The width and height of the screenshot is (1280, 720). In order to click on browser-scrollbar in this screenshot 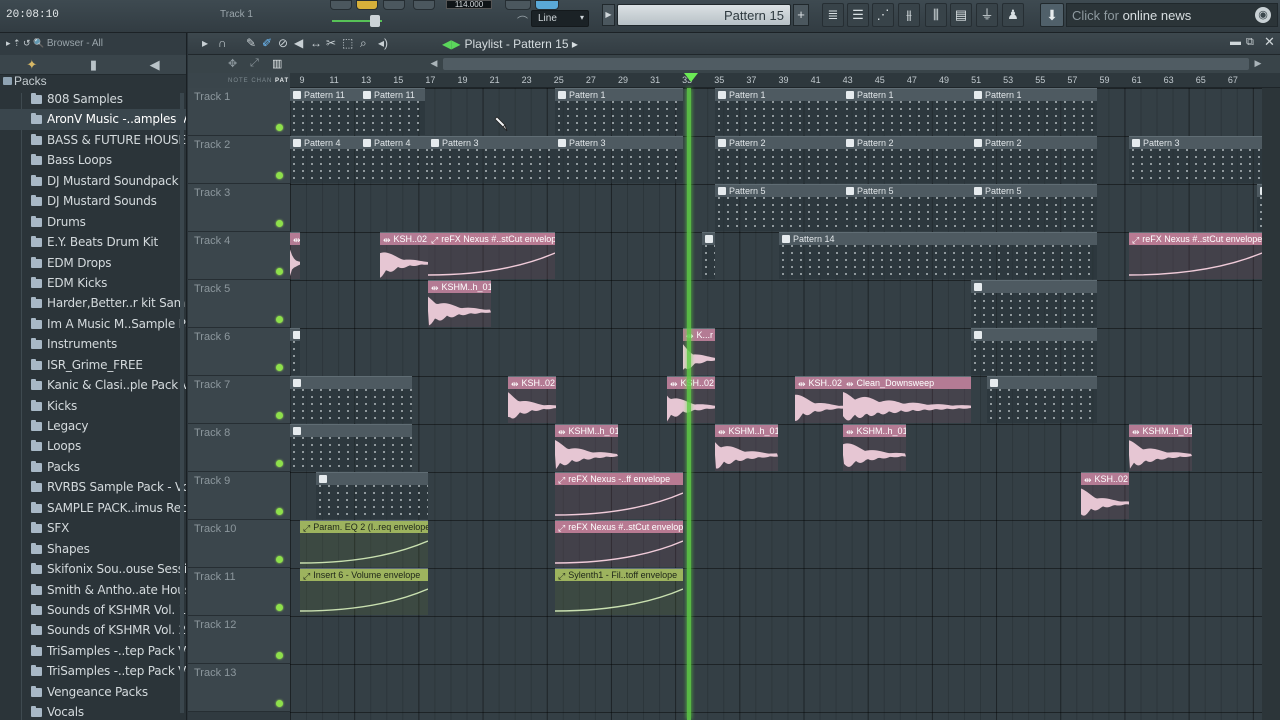, I will do `click(182, 403)`.